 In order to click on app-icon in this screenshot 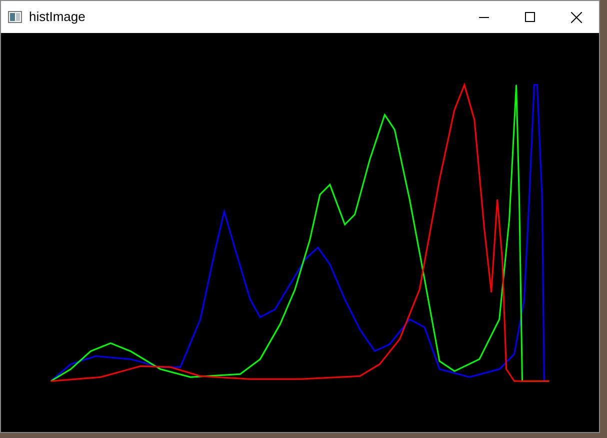, I will do `click(15, 17)`.